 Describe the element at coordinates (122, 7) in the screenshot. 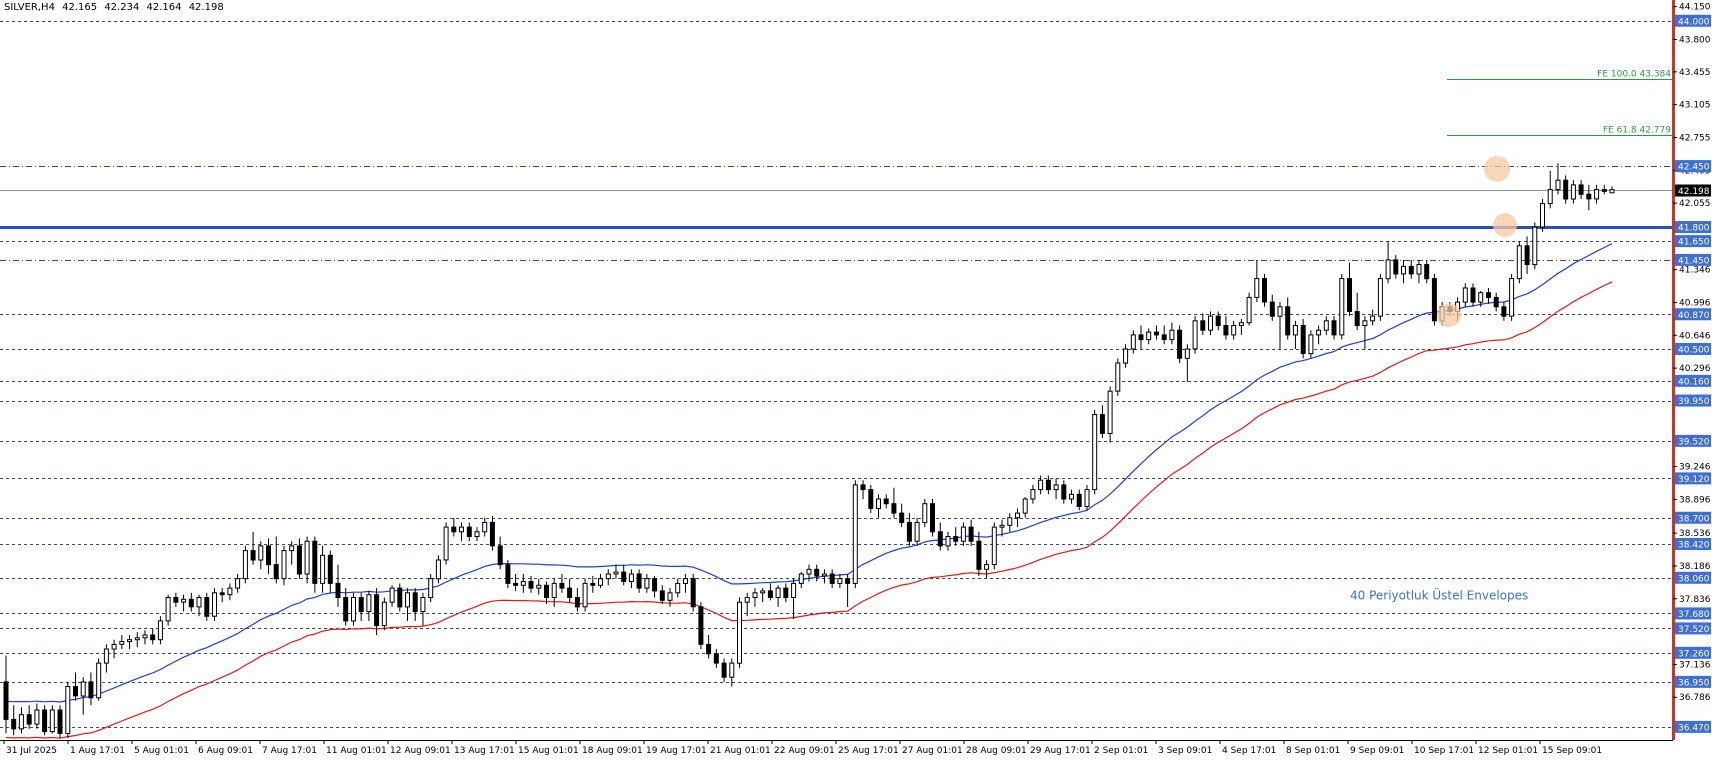

I see `high-value: 42.234` at that location.